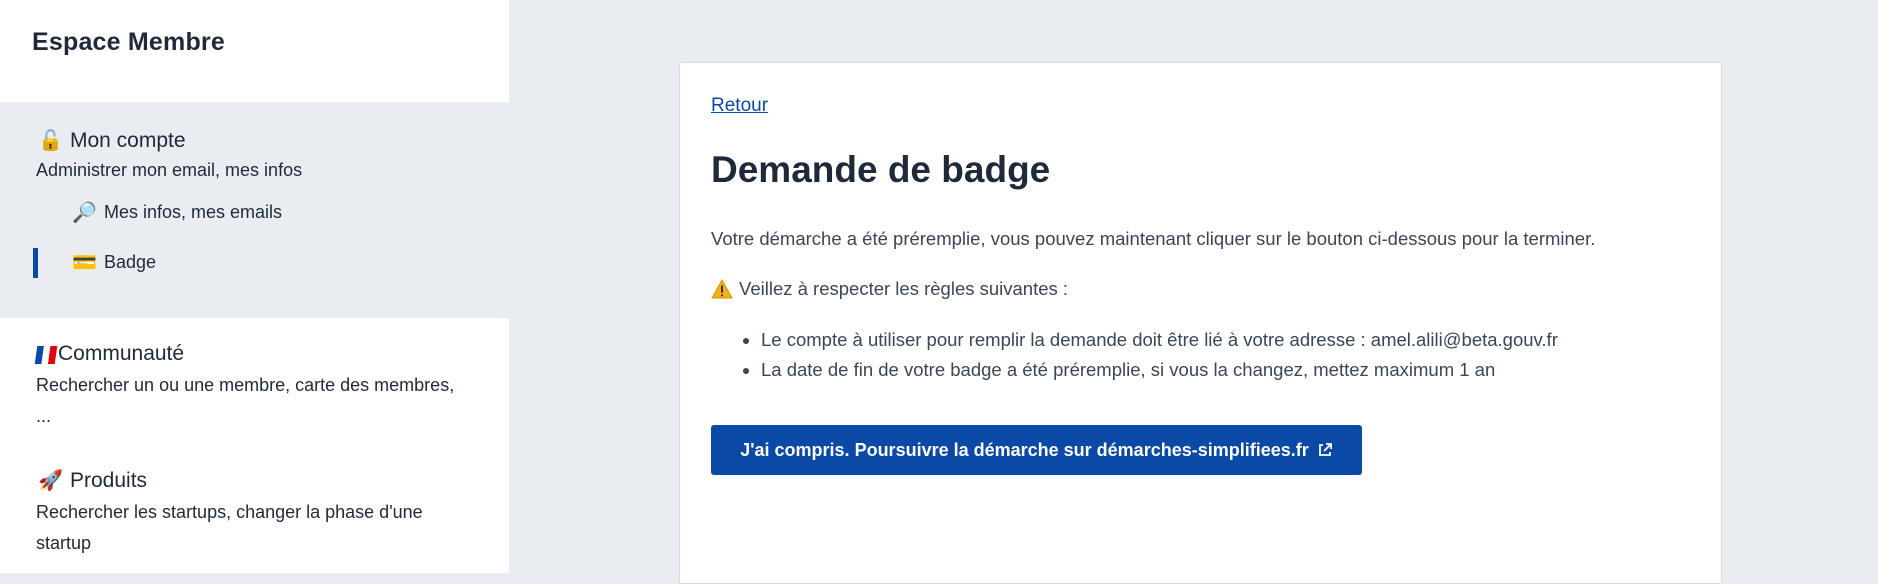  What do you see at coordinates (50, 141) in the screenshot?
I see `unlock-icon: 🔓` at bounding box center [50, 141].